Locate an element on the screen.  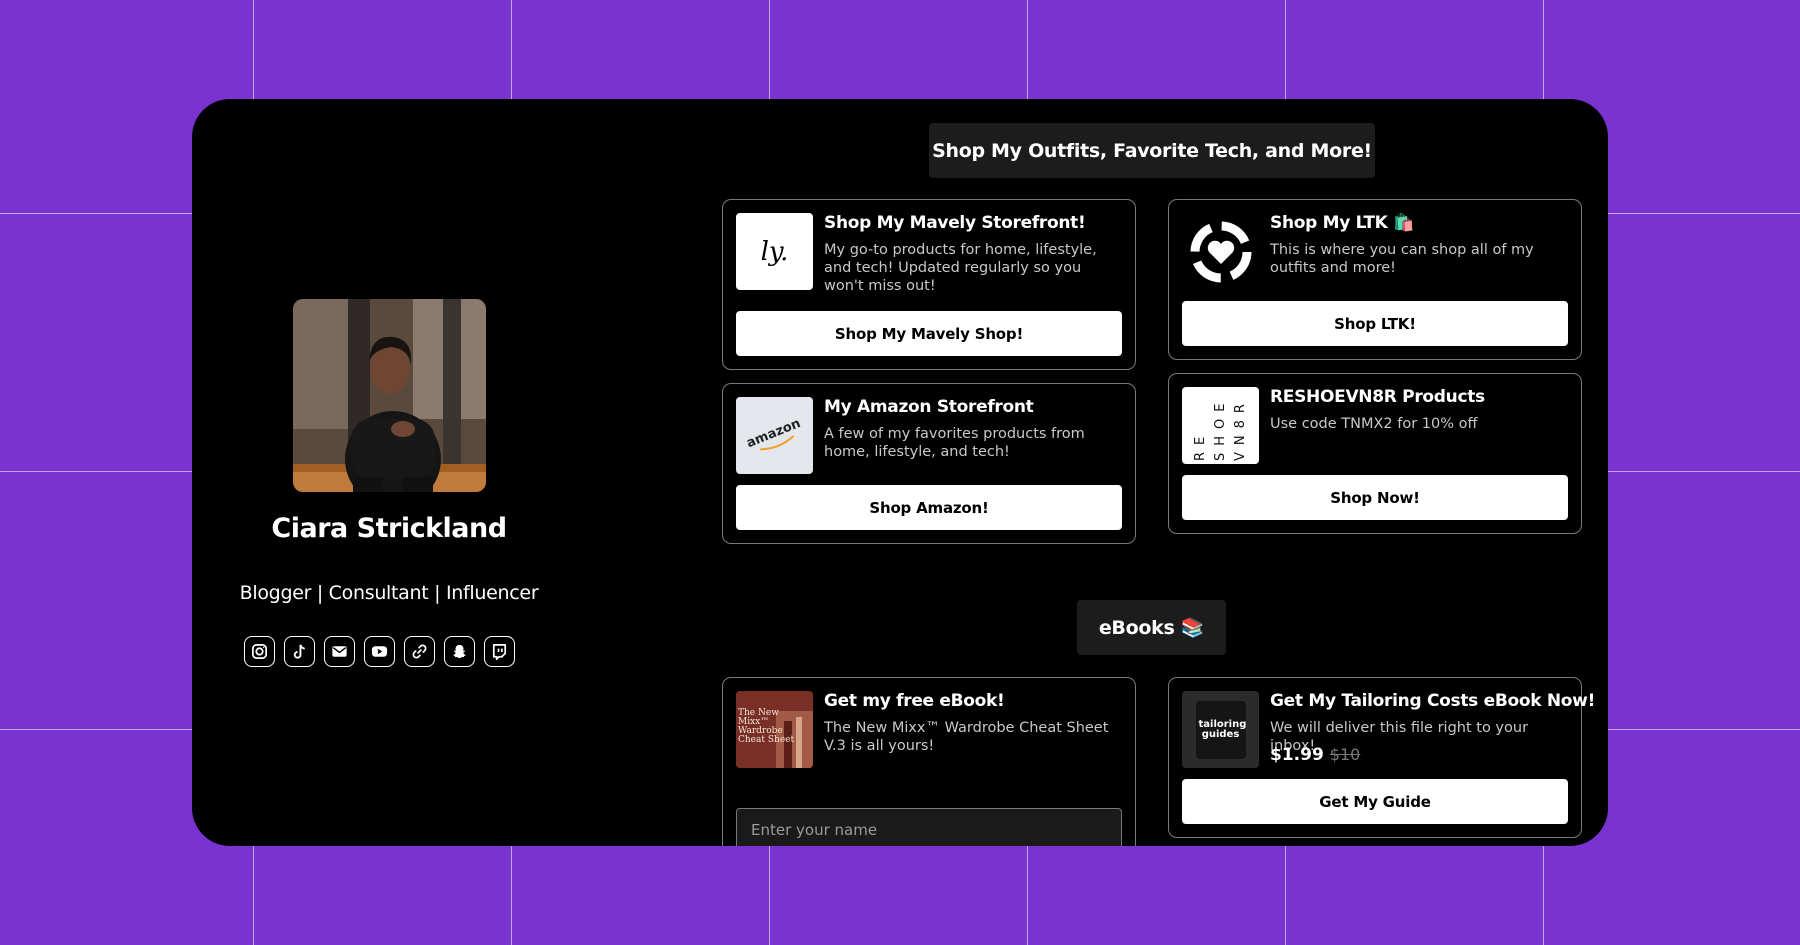
reshoevn8r-logo: RE SHOE VN8R is located at coordinates (1220, 425).